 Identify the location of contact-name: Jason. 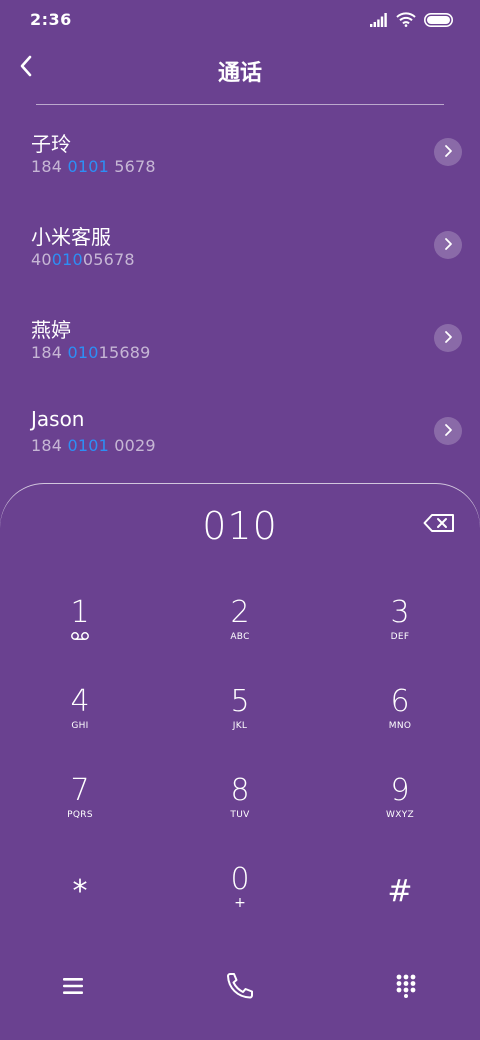
(58, 419).